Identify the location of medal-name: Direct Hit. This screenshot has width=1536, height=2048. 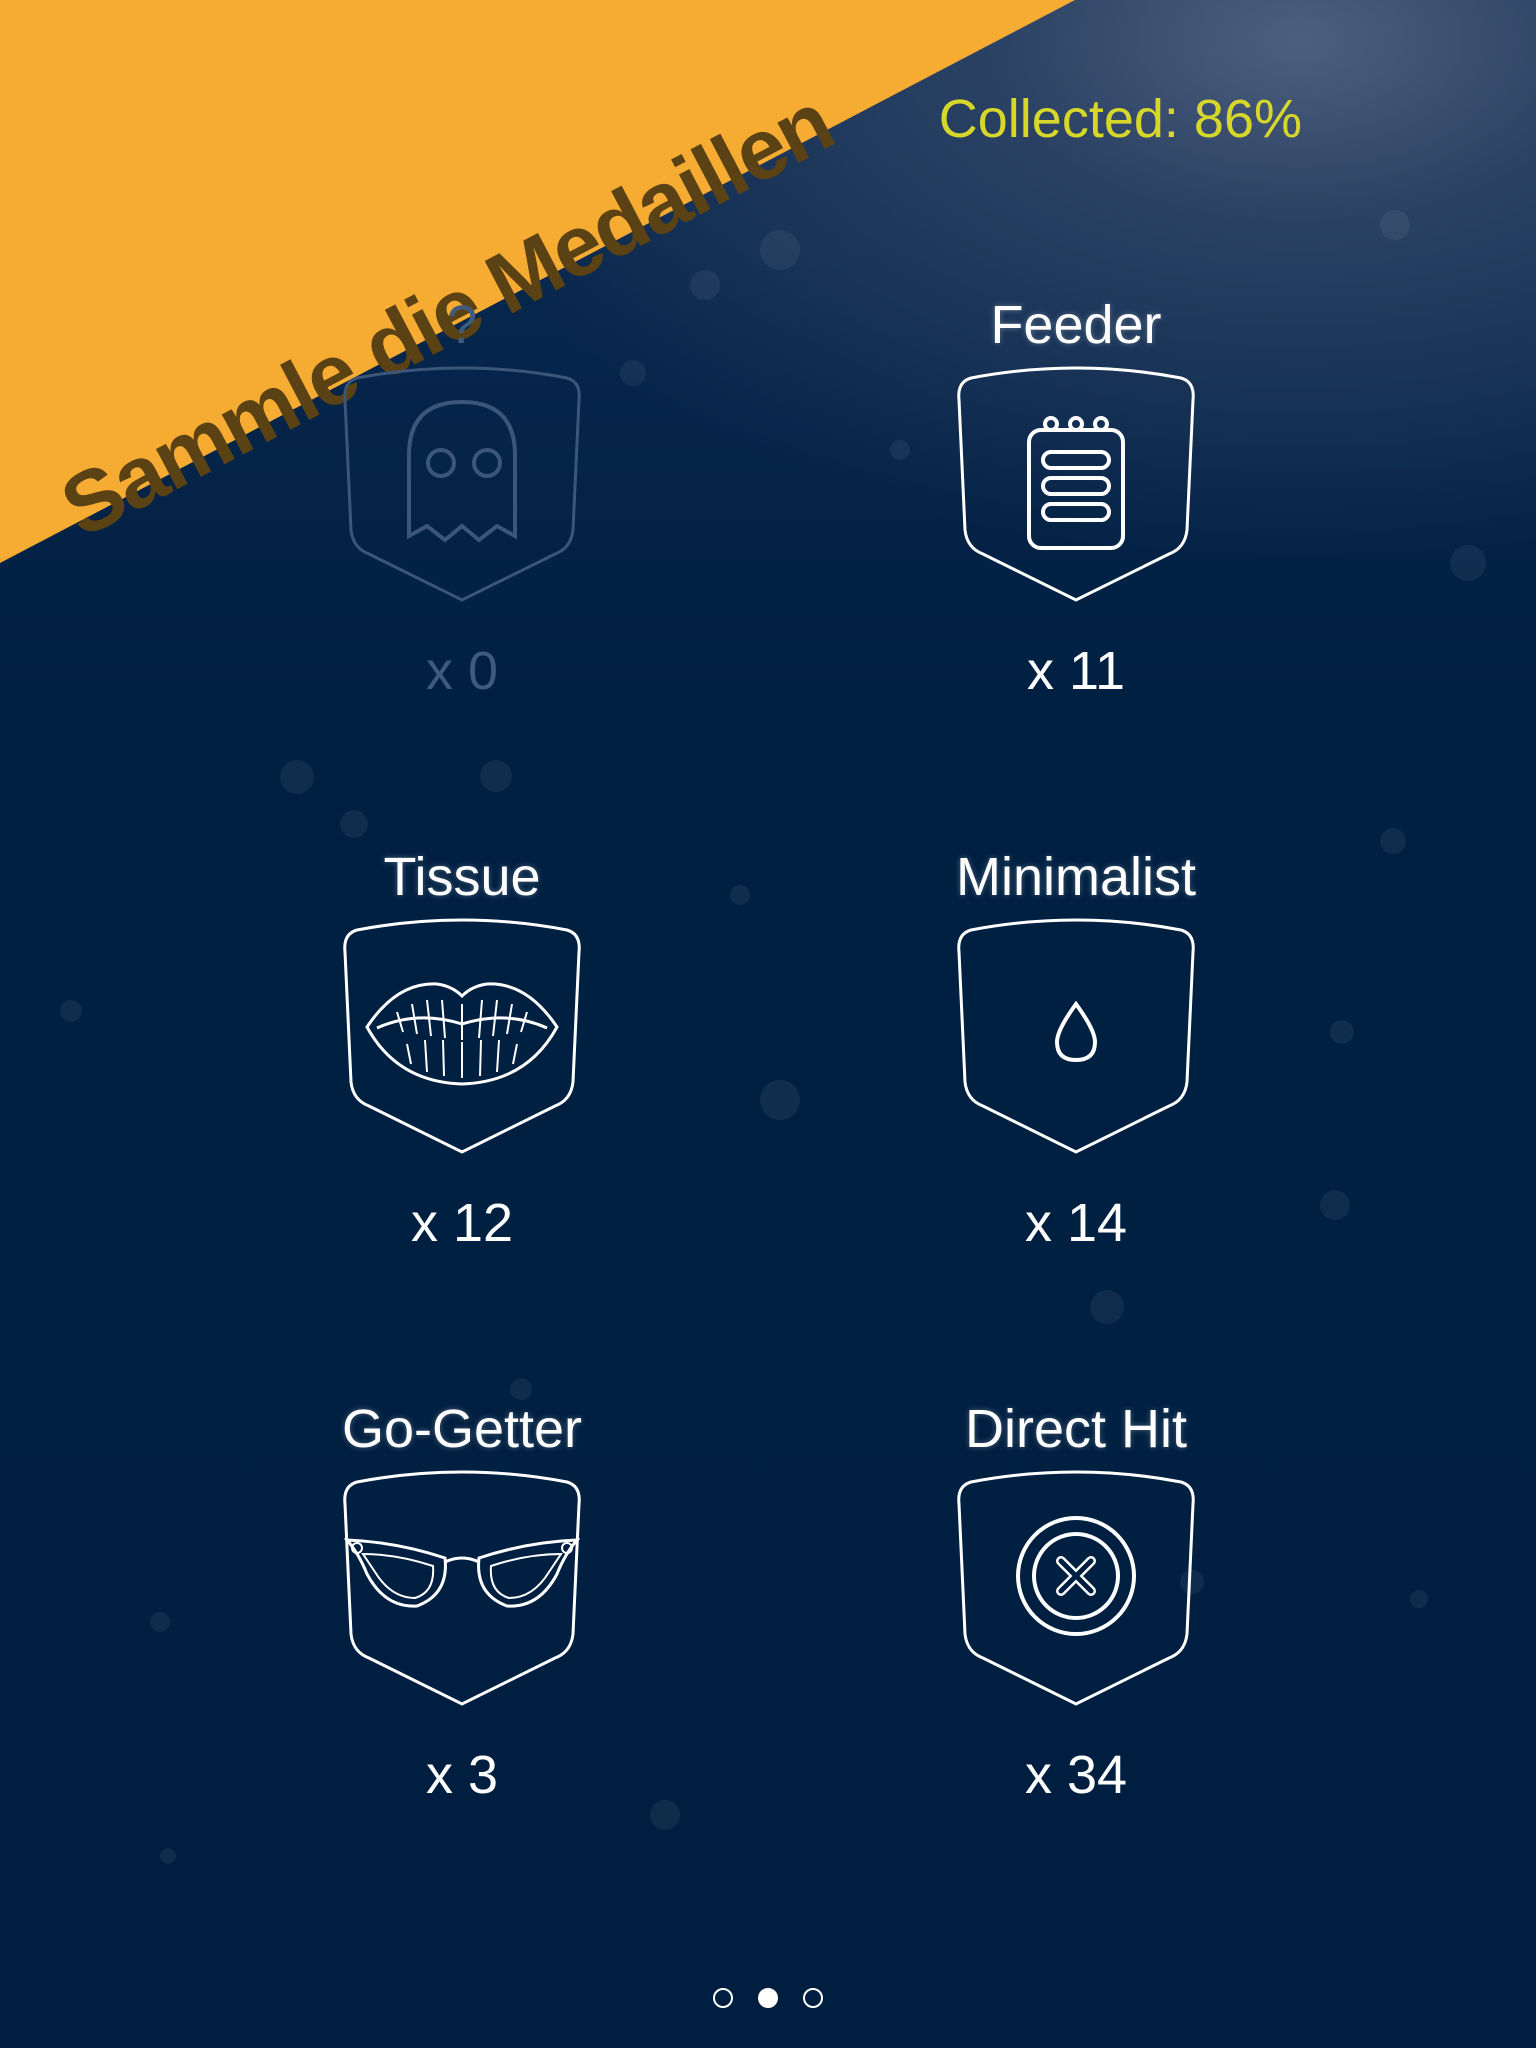
(1075, 1429).